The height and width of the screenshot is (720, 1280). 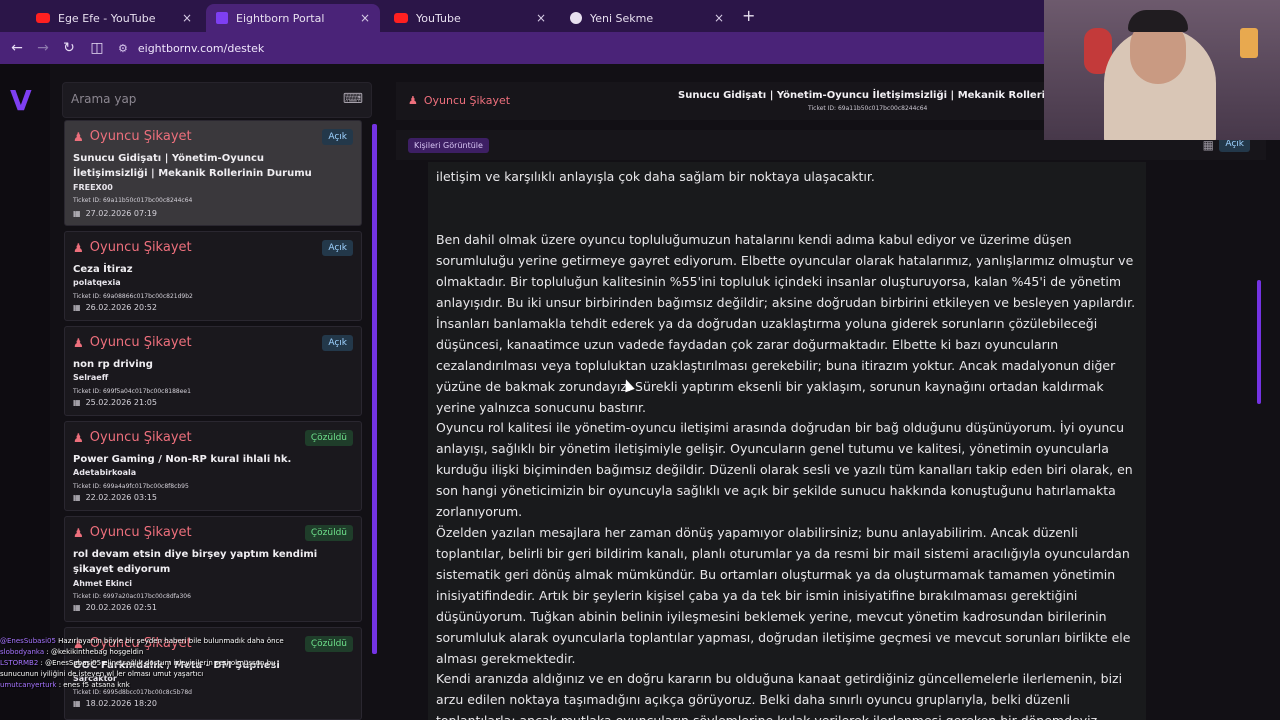 I want to click on tab-new: Yeni Sekme ×, so click(x=647, y=18).